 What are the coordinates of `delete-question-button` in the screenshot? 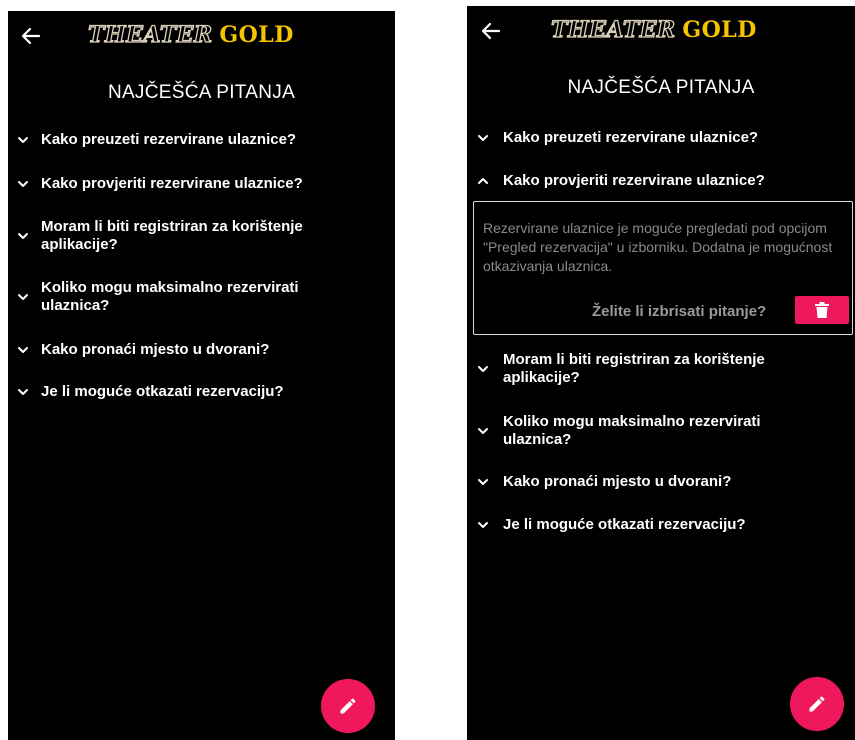 It's located at (822, 310).